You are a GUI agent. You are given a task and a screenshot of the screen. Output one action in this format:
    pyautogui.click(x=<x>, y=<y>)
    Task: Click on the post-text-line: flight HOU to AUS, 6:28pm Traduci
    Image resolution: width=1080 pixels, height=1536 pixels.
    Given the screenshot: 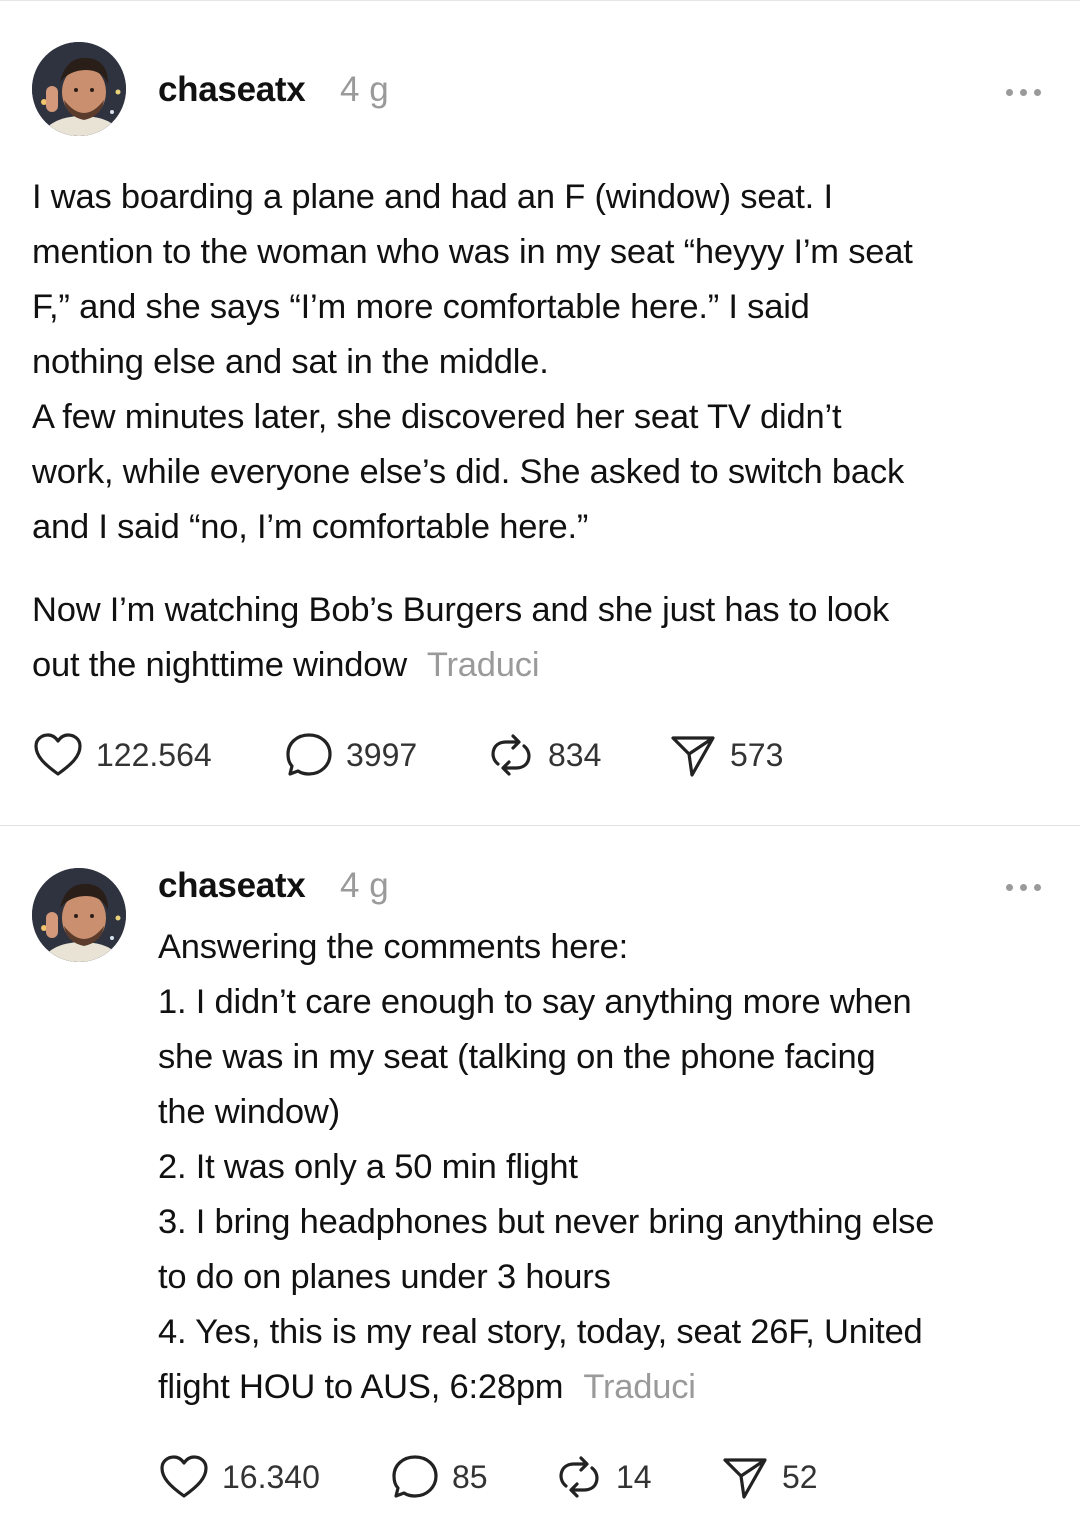 What is the action you would take?
    pyautogui.click(x=546, y=1387)
    